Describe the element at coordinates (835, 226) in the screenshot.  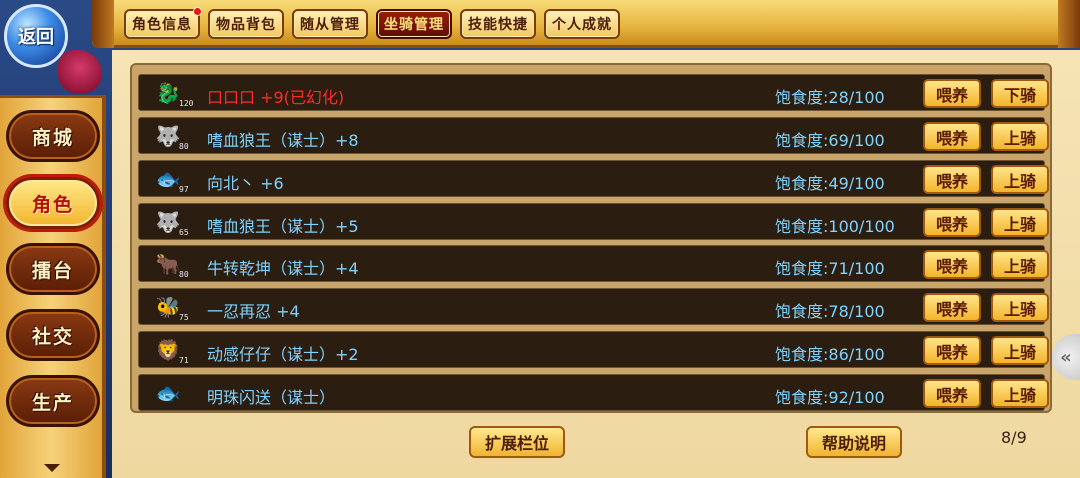
I see `mount-satiety: 饱食度:100/100` at that location.